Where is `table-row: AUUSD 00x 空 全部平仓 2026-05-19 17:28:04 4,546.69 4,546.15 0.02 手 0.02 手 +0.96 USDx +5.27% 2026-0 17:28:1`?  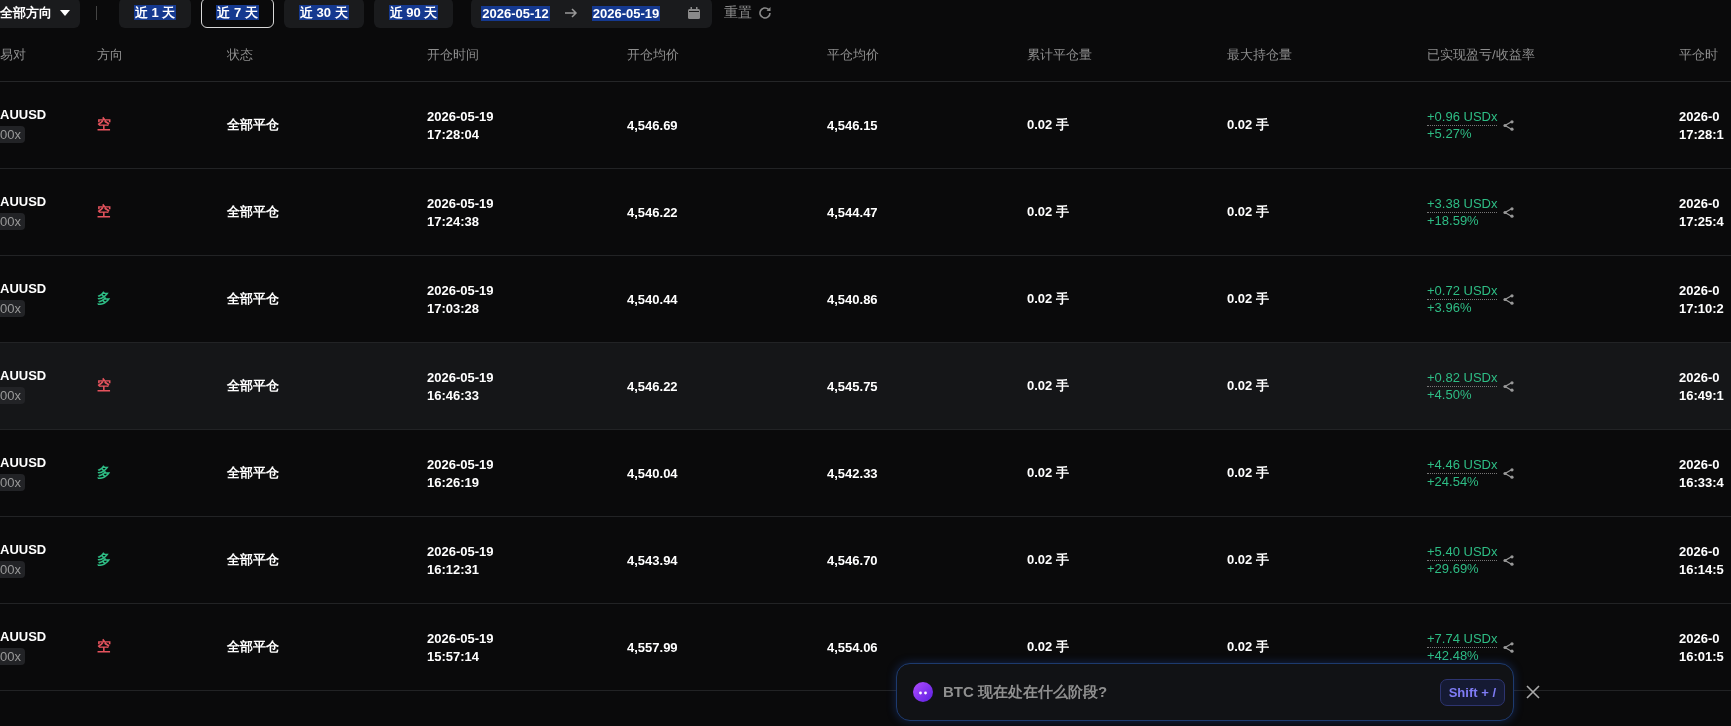
table-row: AUUSD 00x 空 全部平仓 2026-05-19 17:28:04 4,546.69 4,546.15 0.02 手 0.02 手 +0.96 USDx +5.27% 2026-0 17:28:1 is located at coordinates (865, 125).